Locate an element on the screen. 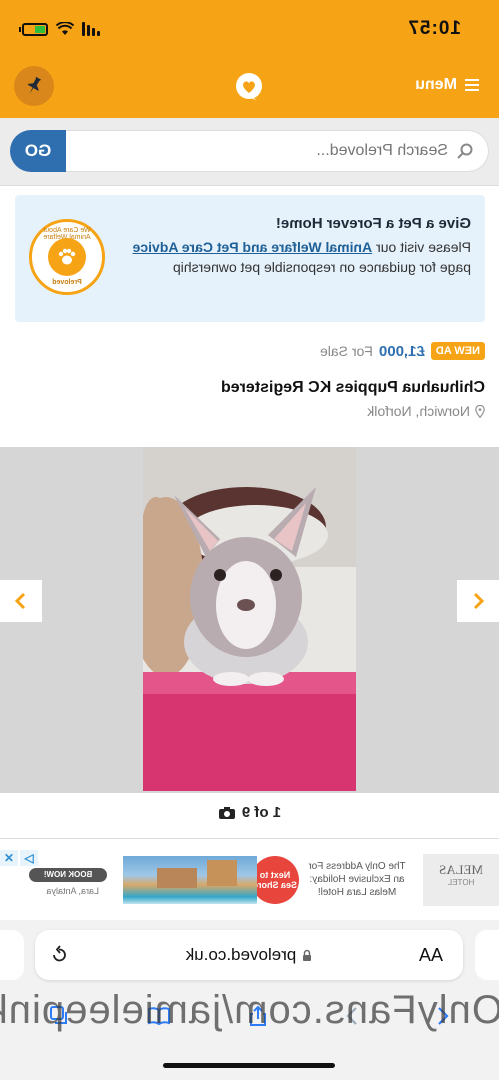  photo-counter: 1 of 9 is located at coordinates (249, 812).